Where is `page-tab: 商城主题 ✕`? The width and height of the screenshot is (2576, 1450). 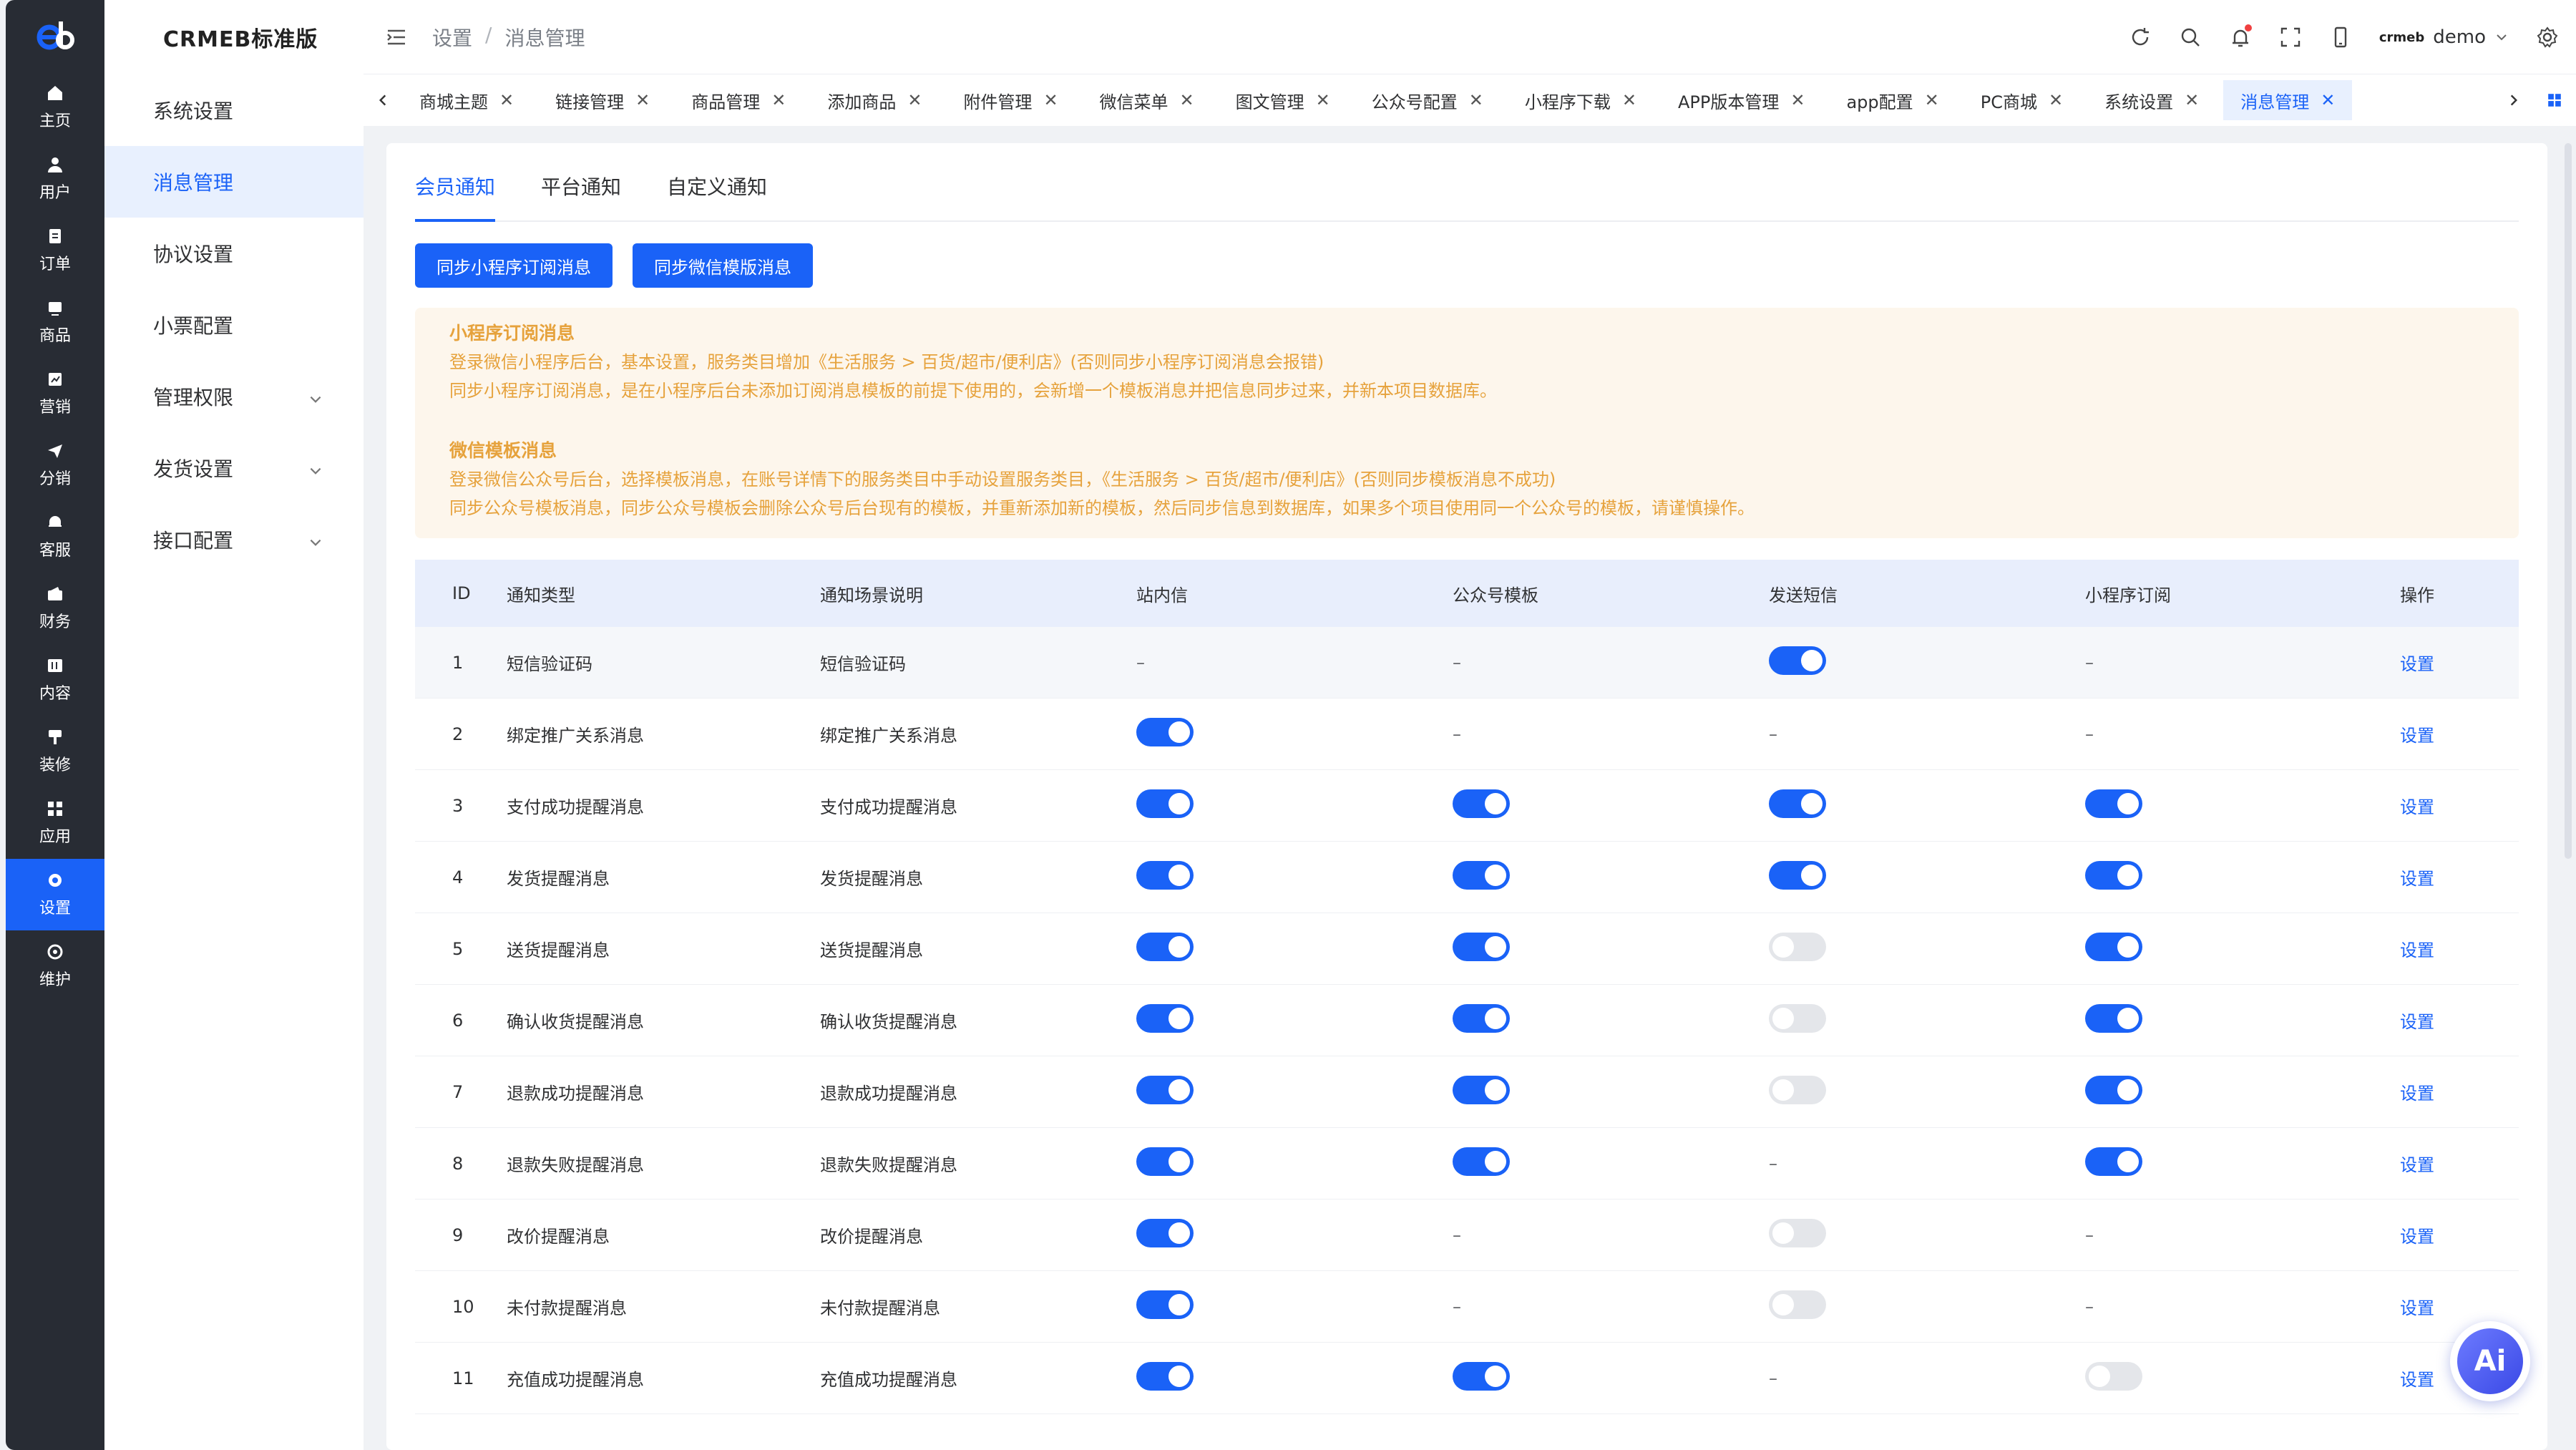 page-tab: 商城主题 ✕ is located at coordinates (466, 100).